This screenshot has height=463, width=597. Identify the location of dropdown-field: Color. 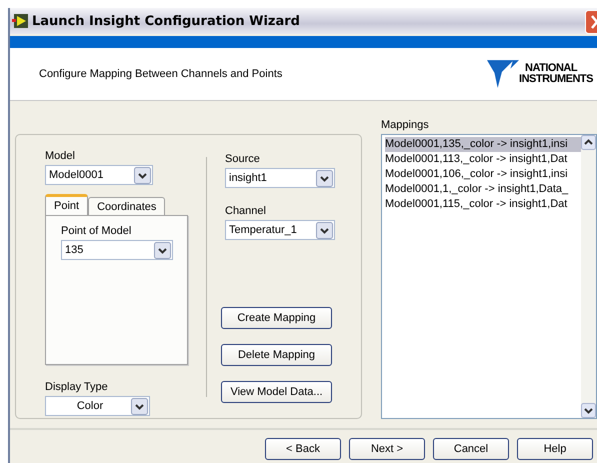
(97, 406).